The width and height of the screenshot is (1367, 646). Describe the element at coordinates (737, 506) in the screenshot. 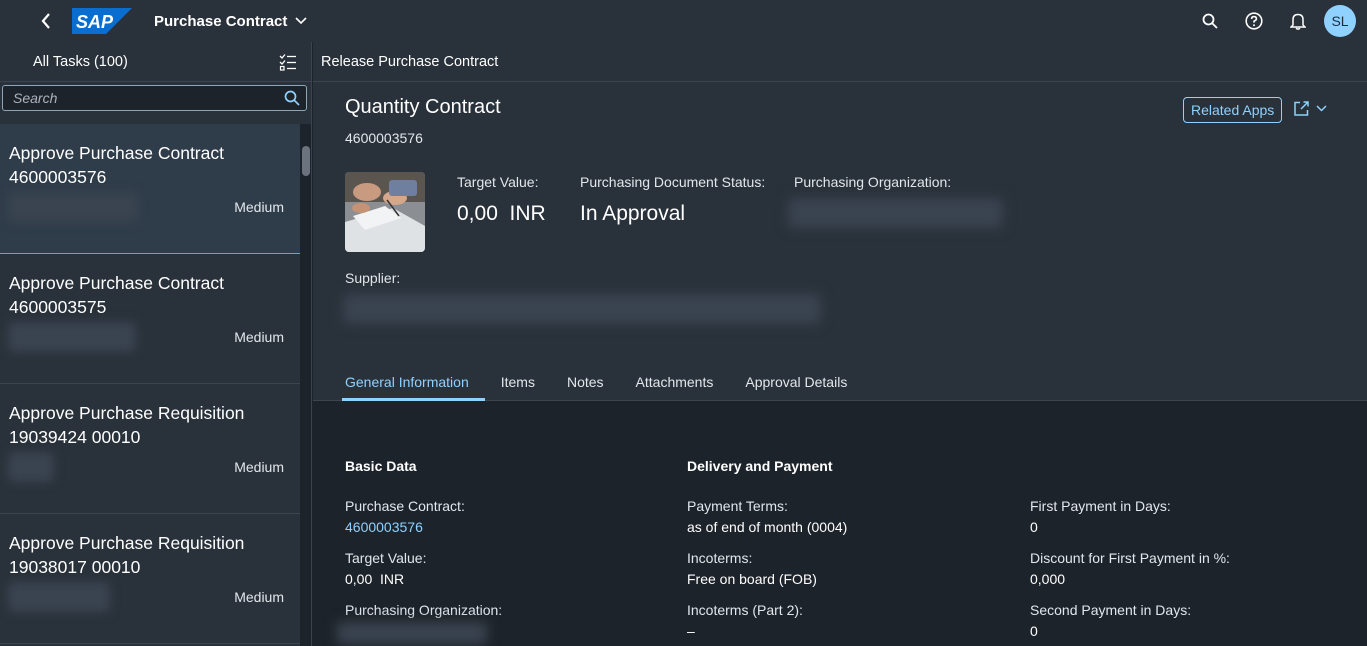

I see `field-label: Payment Terms:` at that location.